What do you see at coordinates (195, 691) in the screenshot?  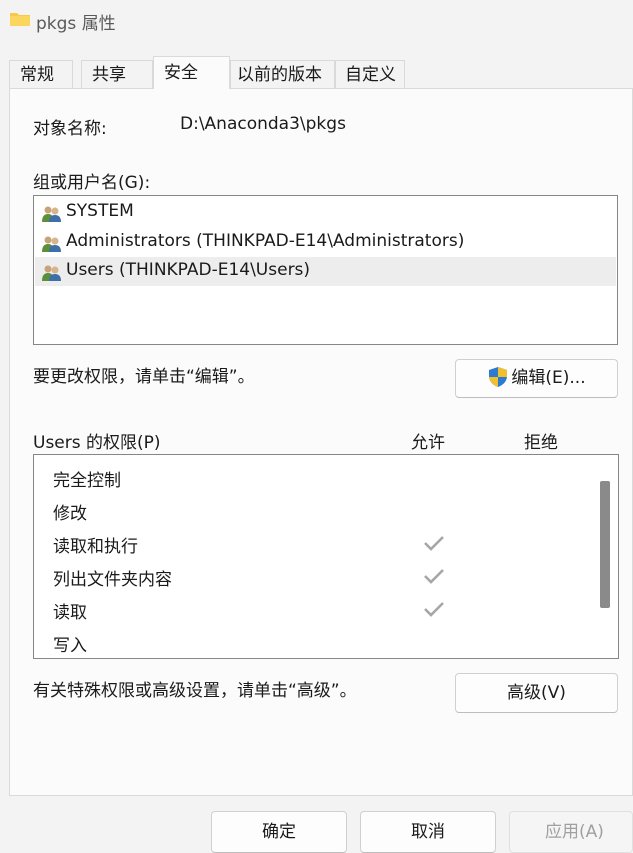 I see `advanced-hint: 有关特殊权限或高级设置，请单击“高级”。` at bounding box center [195, 691].